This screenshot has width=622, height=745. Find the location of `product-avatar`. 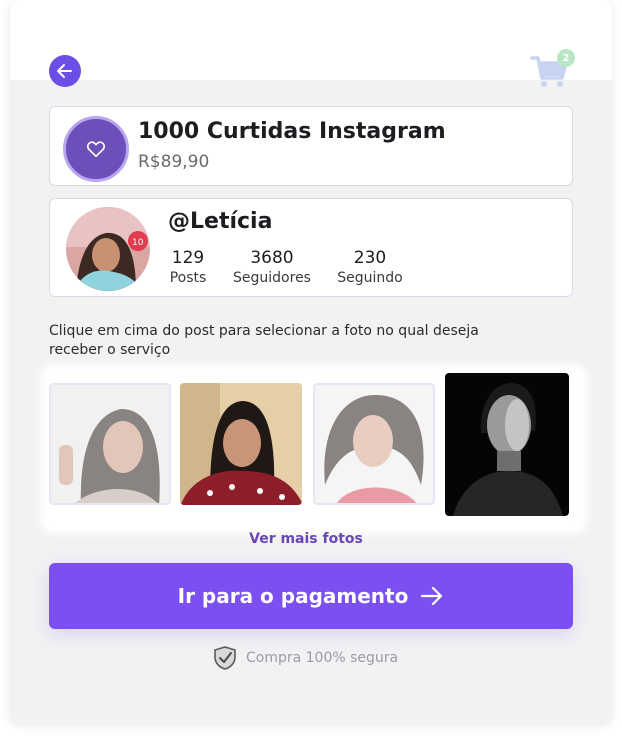

product-avatar is located at coordinates (96, 149).